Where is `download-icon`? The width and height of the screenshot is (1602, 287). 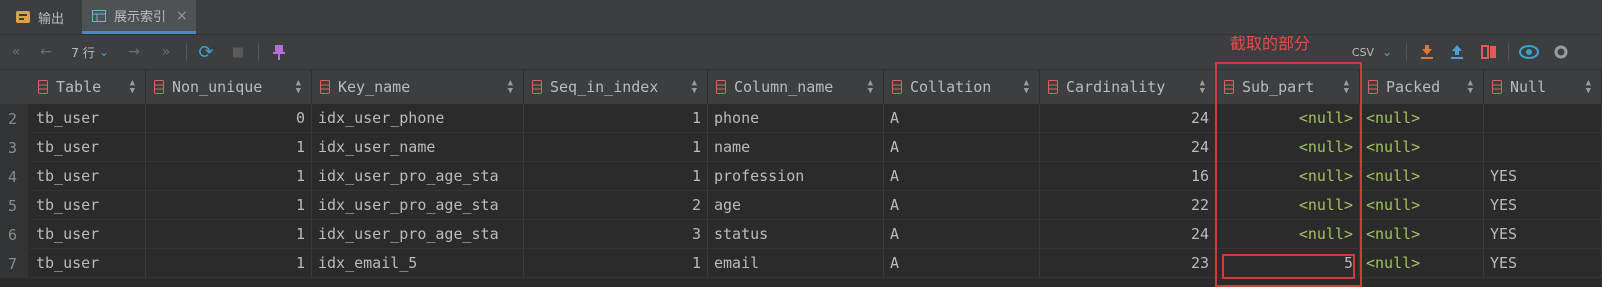
download-icon is located at coordinates (1427, 52).